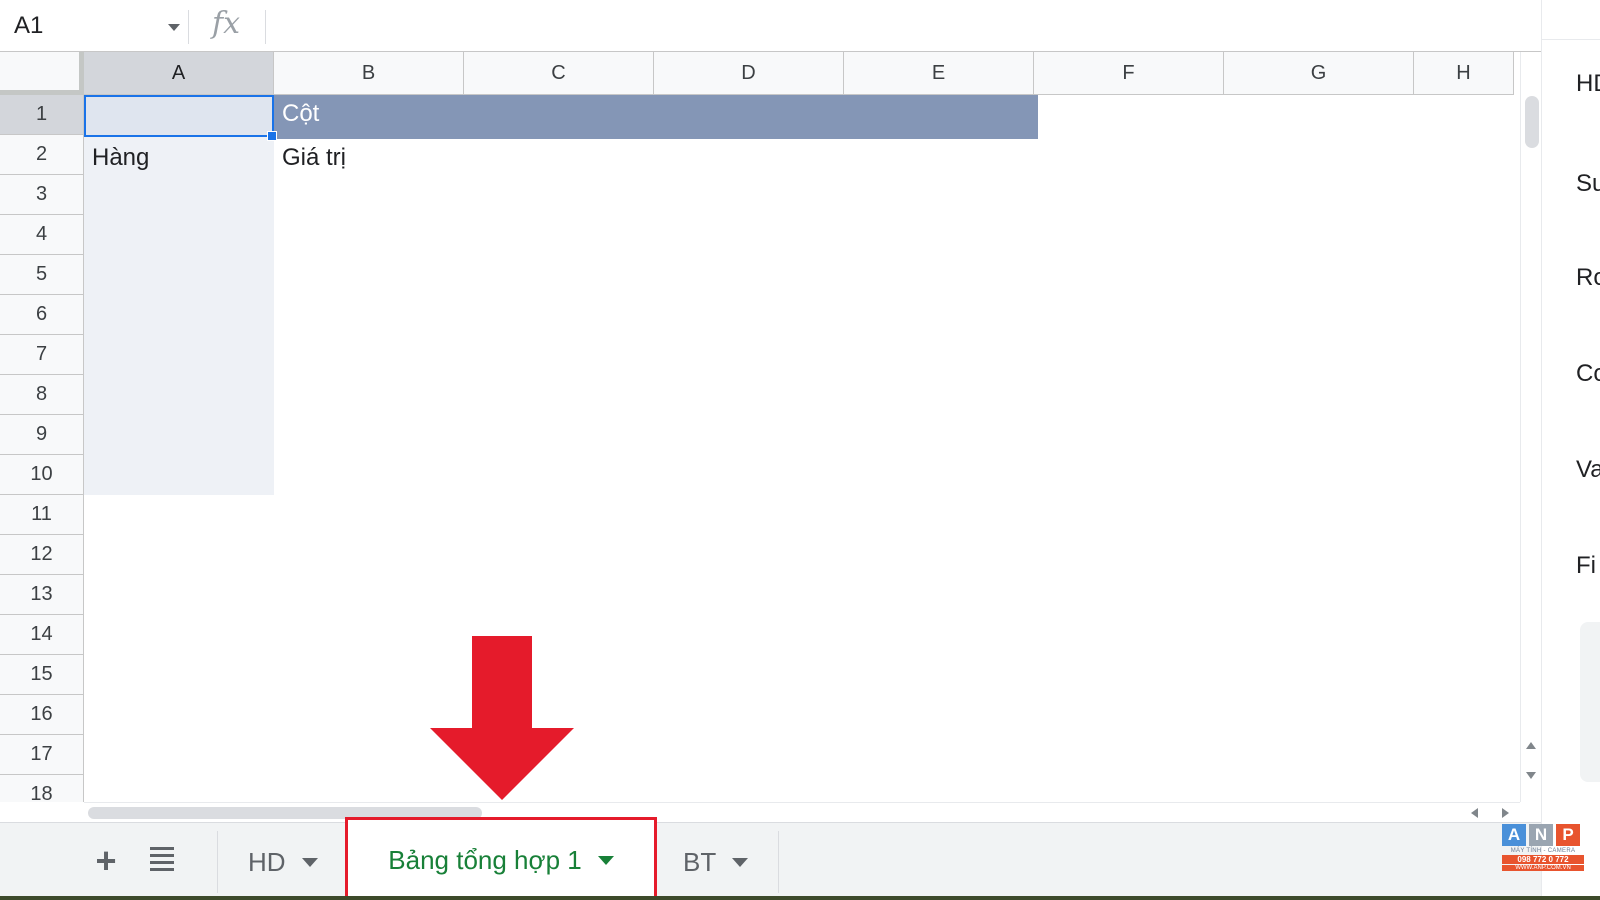 This screenshot has height=900, width=1600. What do you see at coordinates (1505, 813) in the screenshot?
I see `scroll-right-icon` at bounding box center [1505, 813].